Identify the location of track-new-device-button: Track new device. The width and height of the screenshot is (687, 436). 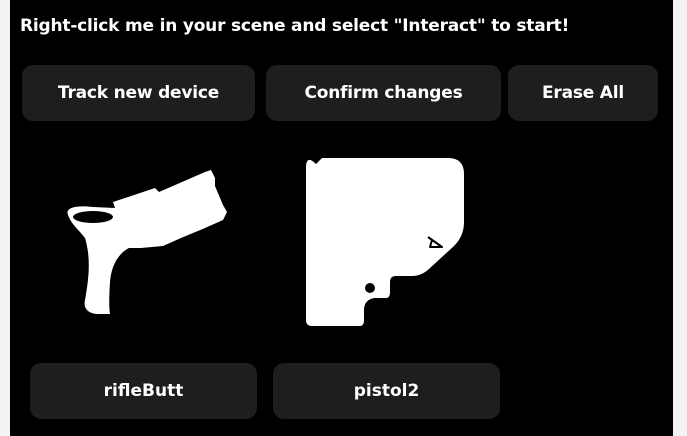
(138, 93).